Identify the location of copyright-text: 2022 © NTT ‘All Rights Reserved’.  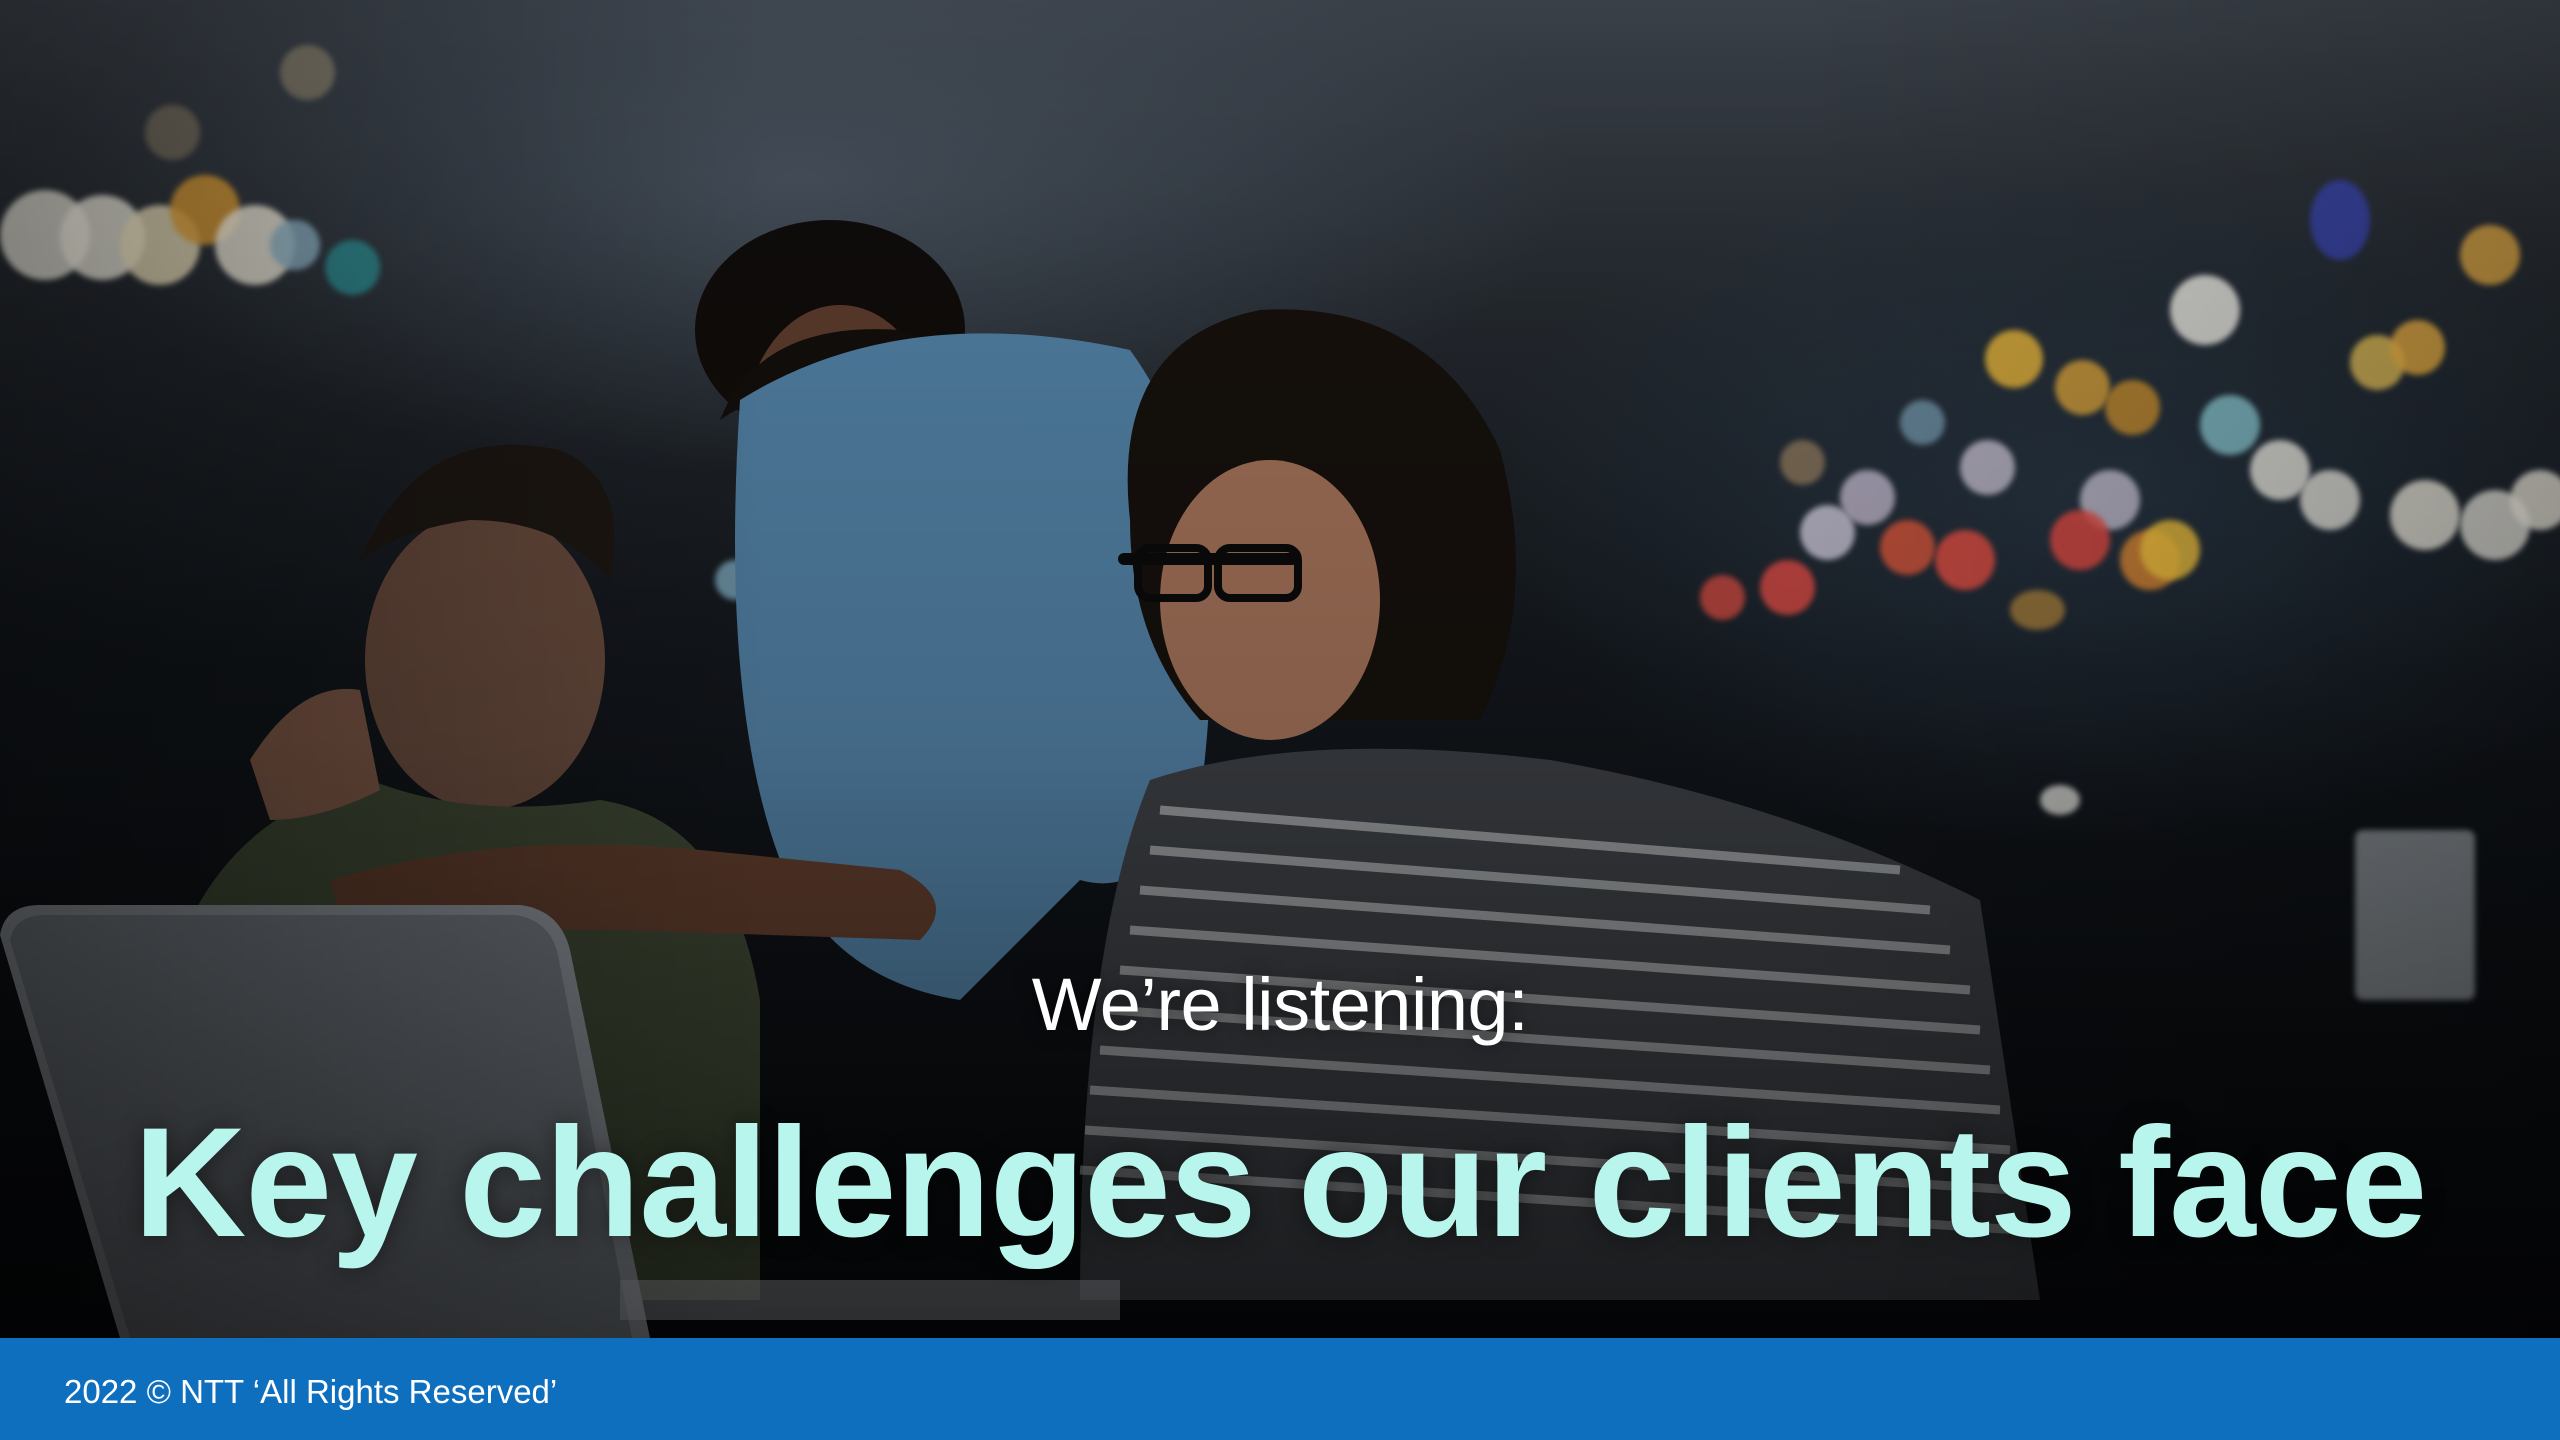
(311, 1391).